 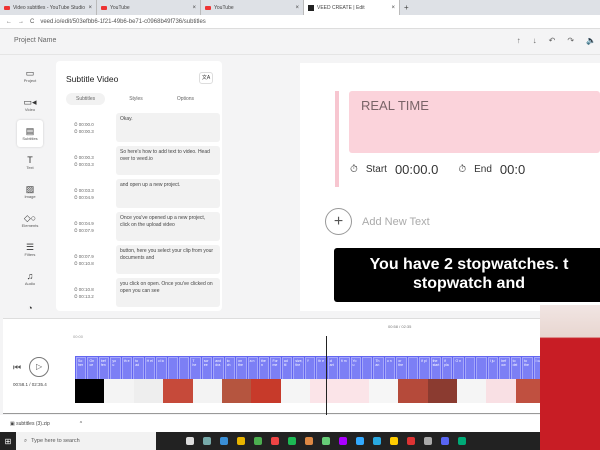 I want to click on end-time: 00:0, so click(x=512, y=169).